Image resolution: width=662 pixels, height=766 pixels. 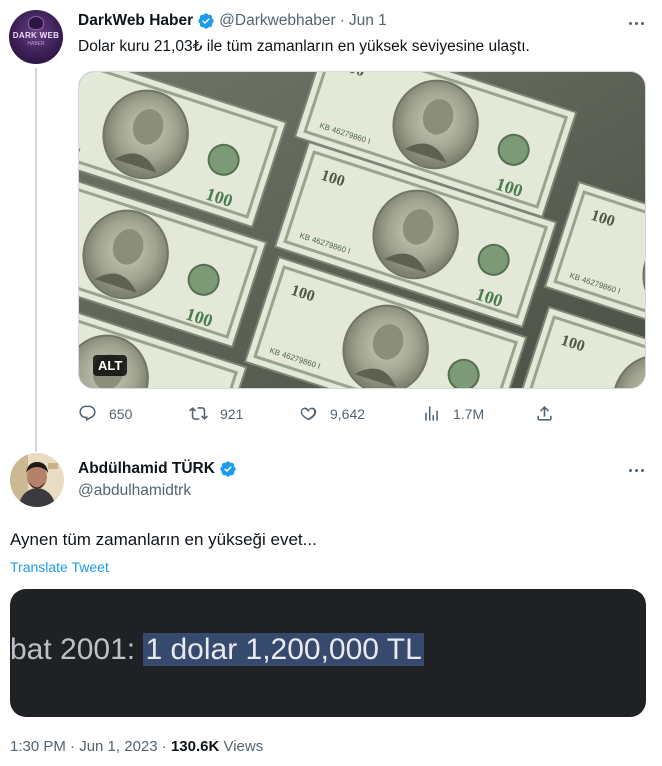 I want to click on image-text-prefix: bat 2001:, so click(x=77, y=649).